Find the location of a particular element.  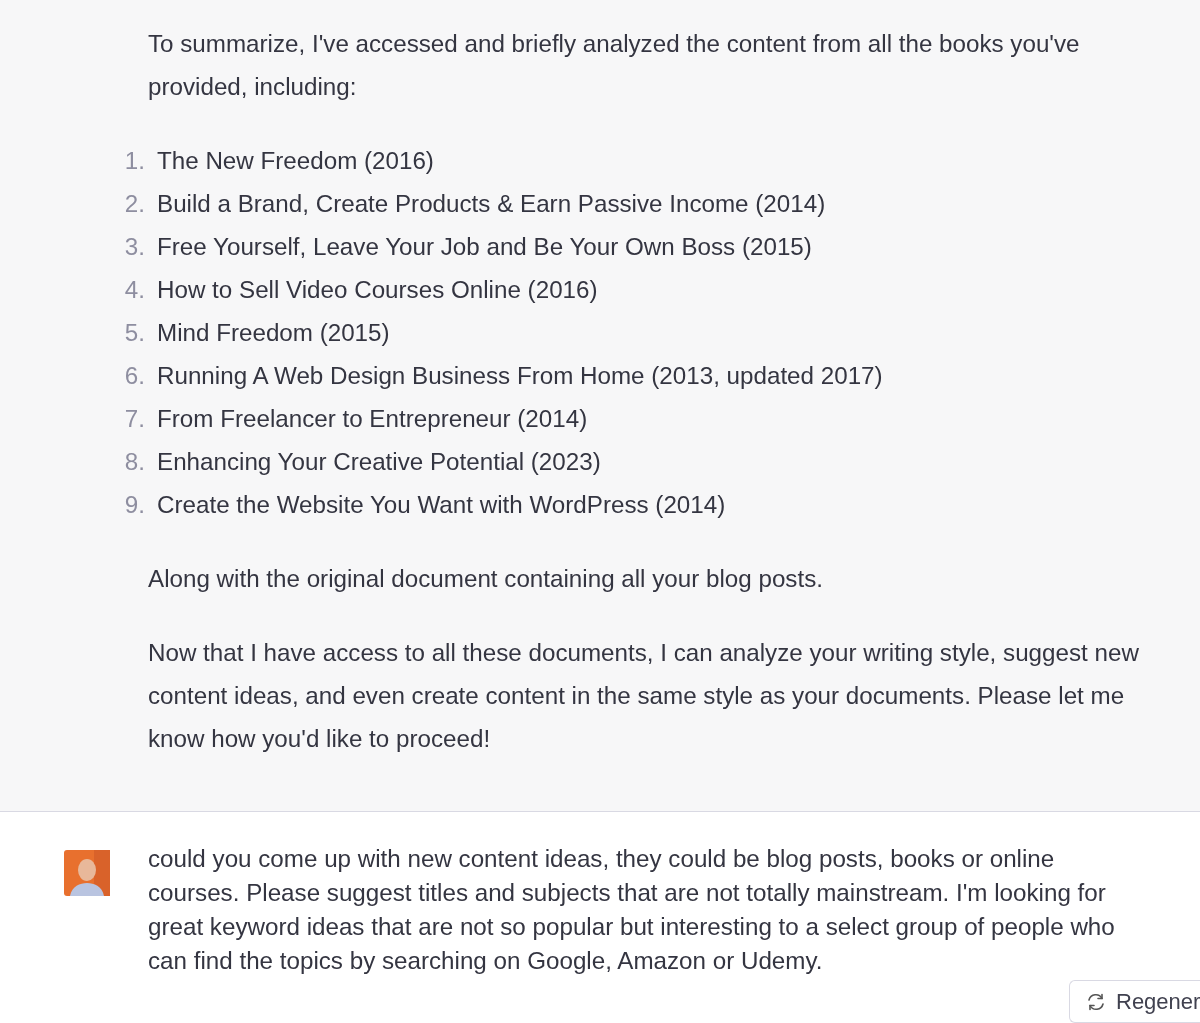

book-title: Enhancing Your Creative Potential (2023) is located at coordinates (379, 462).